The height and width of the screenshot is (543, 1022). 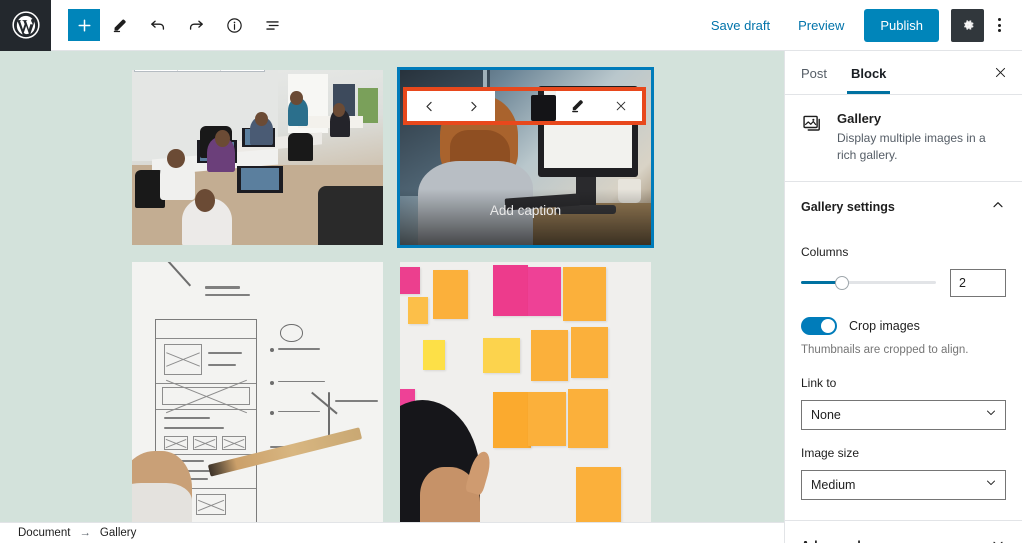 What do you see at coordinates (903, 532) in the screenshot?
I see `panel-header-advanced: Advanced` at bounding box center [903, 532].